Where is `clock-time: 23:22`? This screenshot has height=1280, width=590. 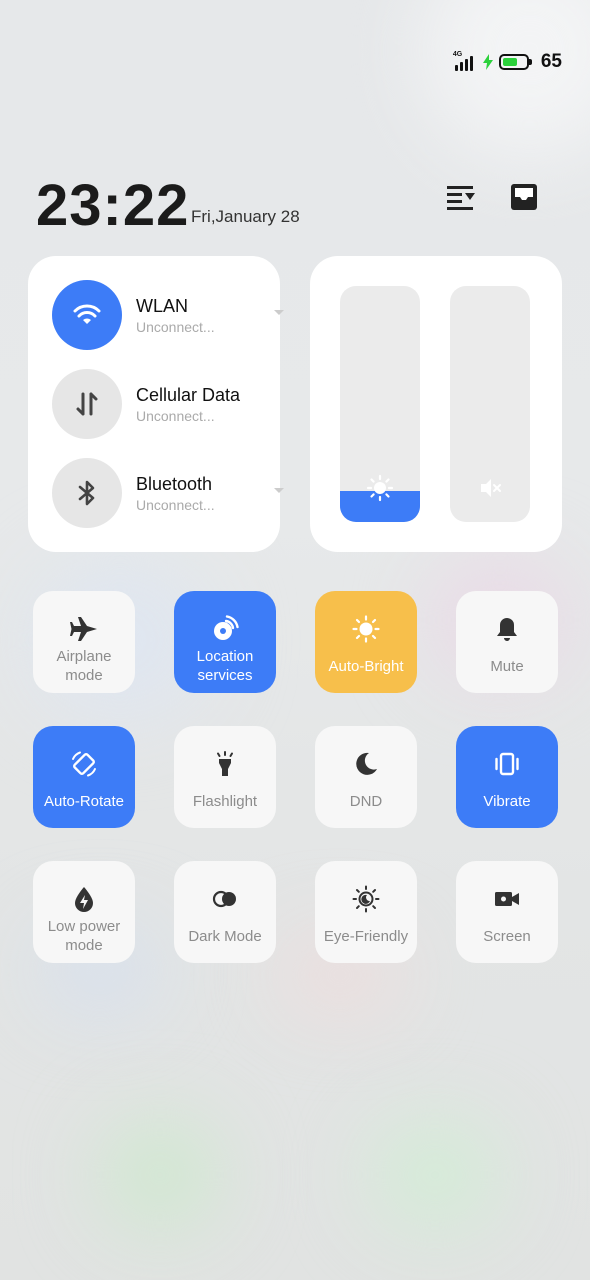 clock-time: 23:22 is located at coordinates (113, 205).